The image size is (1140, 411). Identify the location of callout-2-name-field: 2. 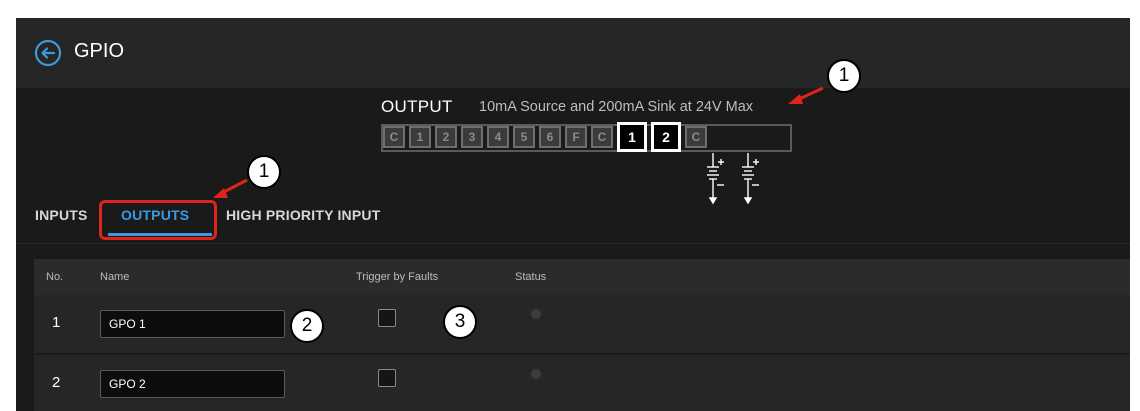
(307, 326).